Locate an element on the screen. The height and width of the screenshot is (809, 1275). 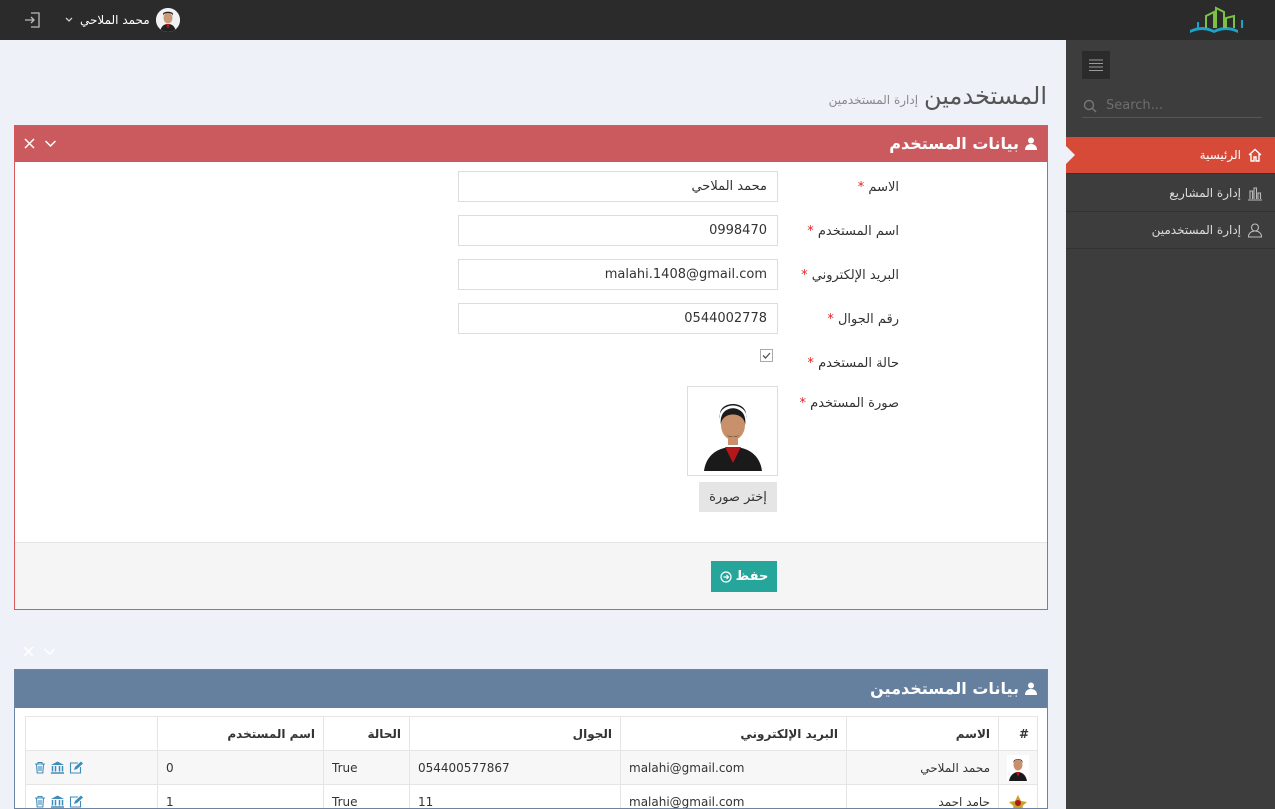
label-text: البريد الإلكتروني is located at coordinates (855, 275).